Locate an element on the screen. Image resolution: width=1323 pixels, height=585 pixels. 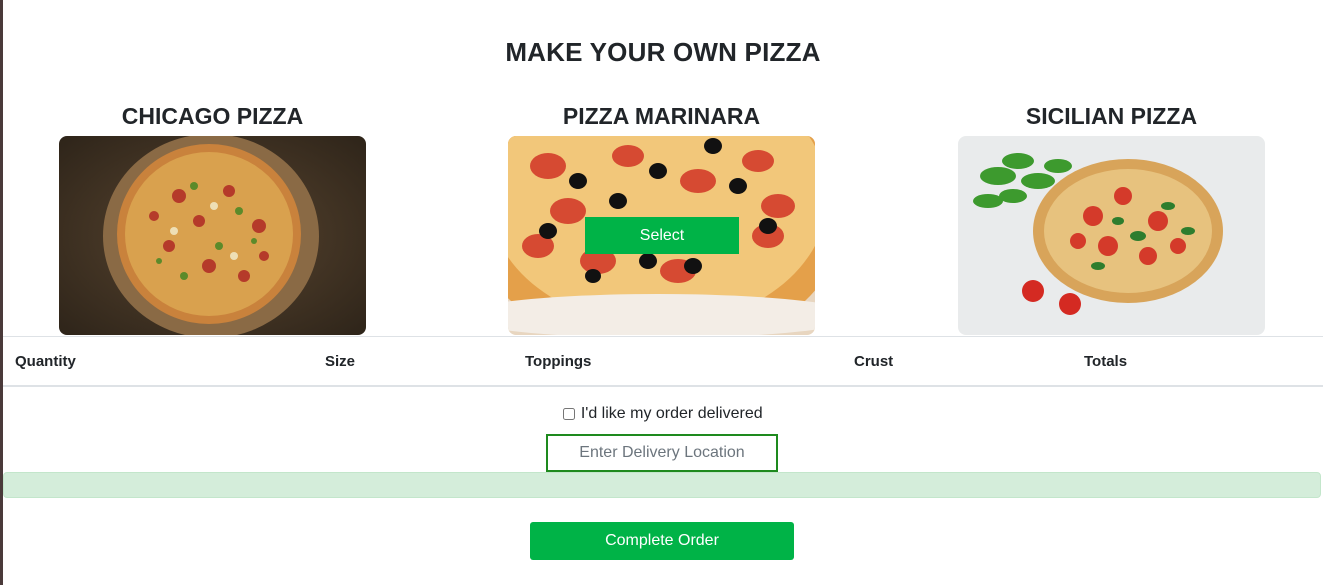
delivery-checkbox-label: I'd like my order delivered is located at coordinates (671, 413).